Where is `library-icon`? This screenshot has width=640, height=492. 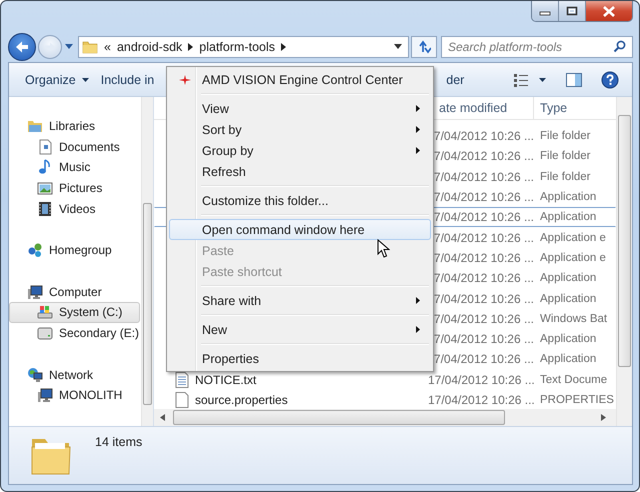 library-icon is located at coordinates (35, 126).